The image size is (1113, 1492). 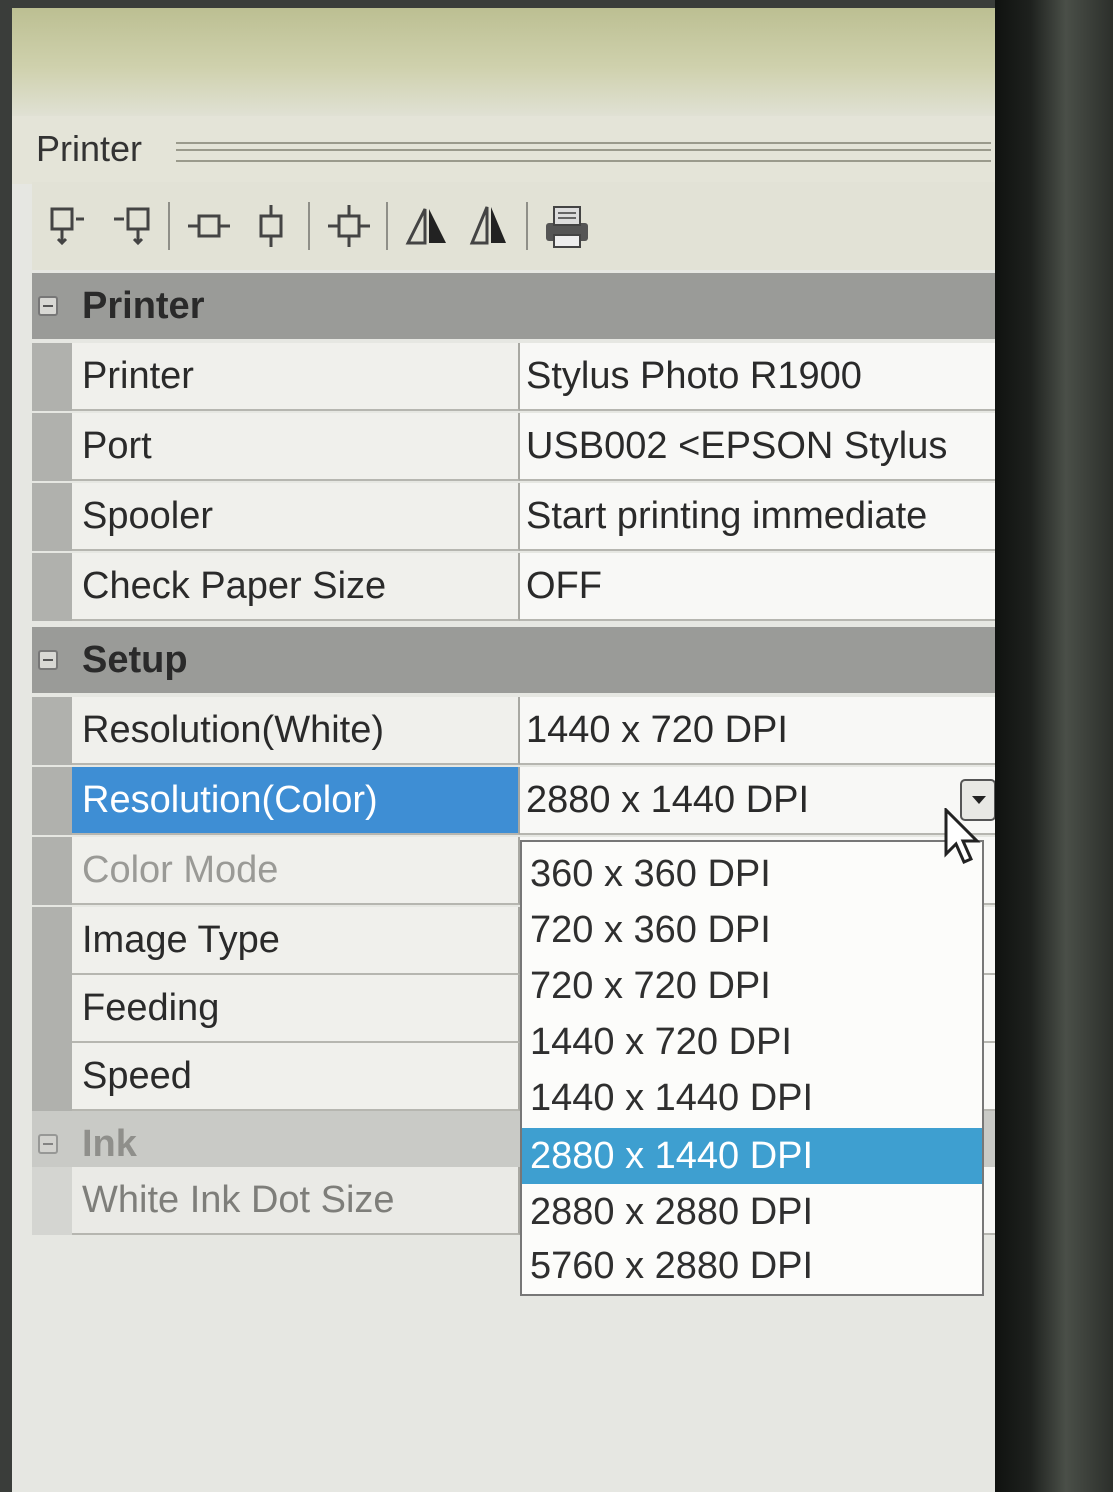 What do you see at coordinates (503, 1395) in the screenshot?
I see `empty-panel-area` at bounding box center [503, 1395].